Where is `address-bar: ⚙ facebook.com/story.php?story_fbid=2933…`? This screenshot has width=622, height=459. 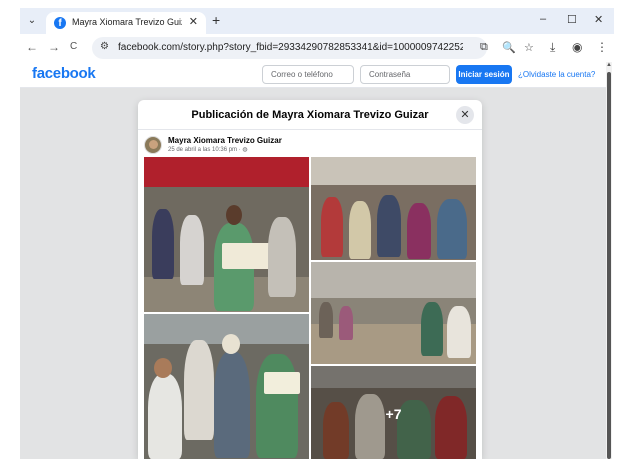
address-bar: ⚙ facebook.com/story.php?story_fbid=2933… is located at coordinates (313, 48).